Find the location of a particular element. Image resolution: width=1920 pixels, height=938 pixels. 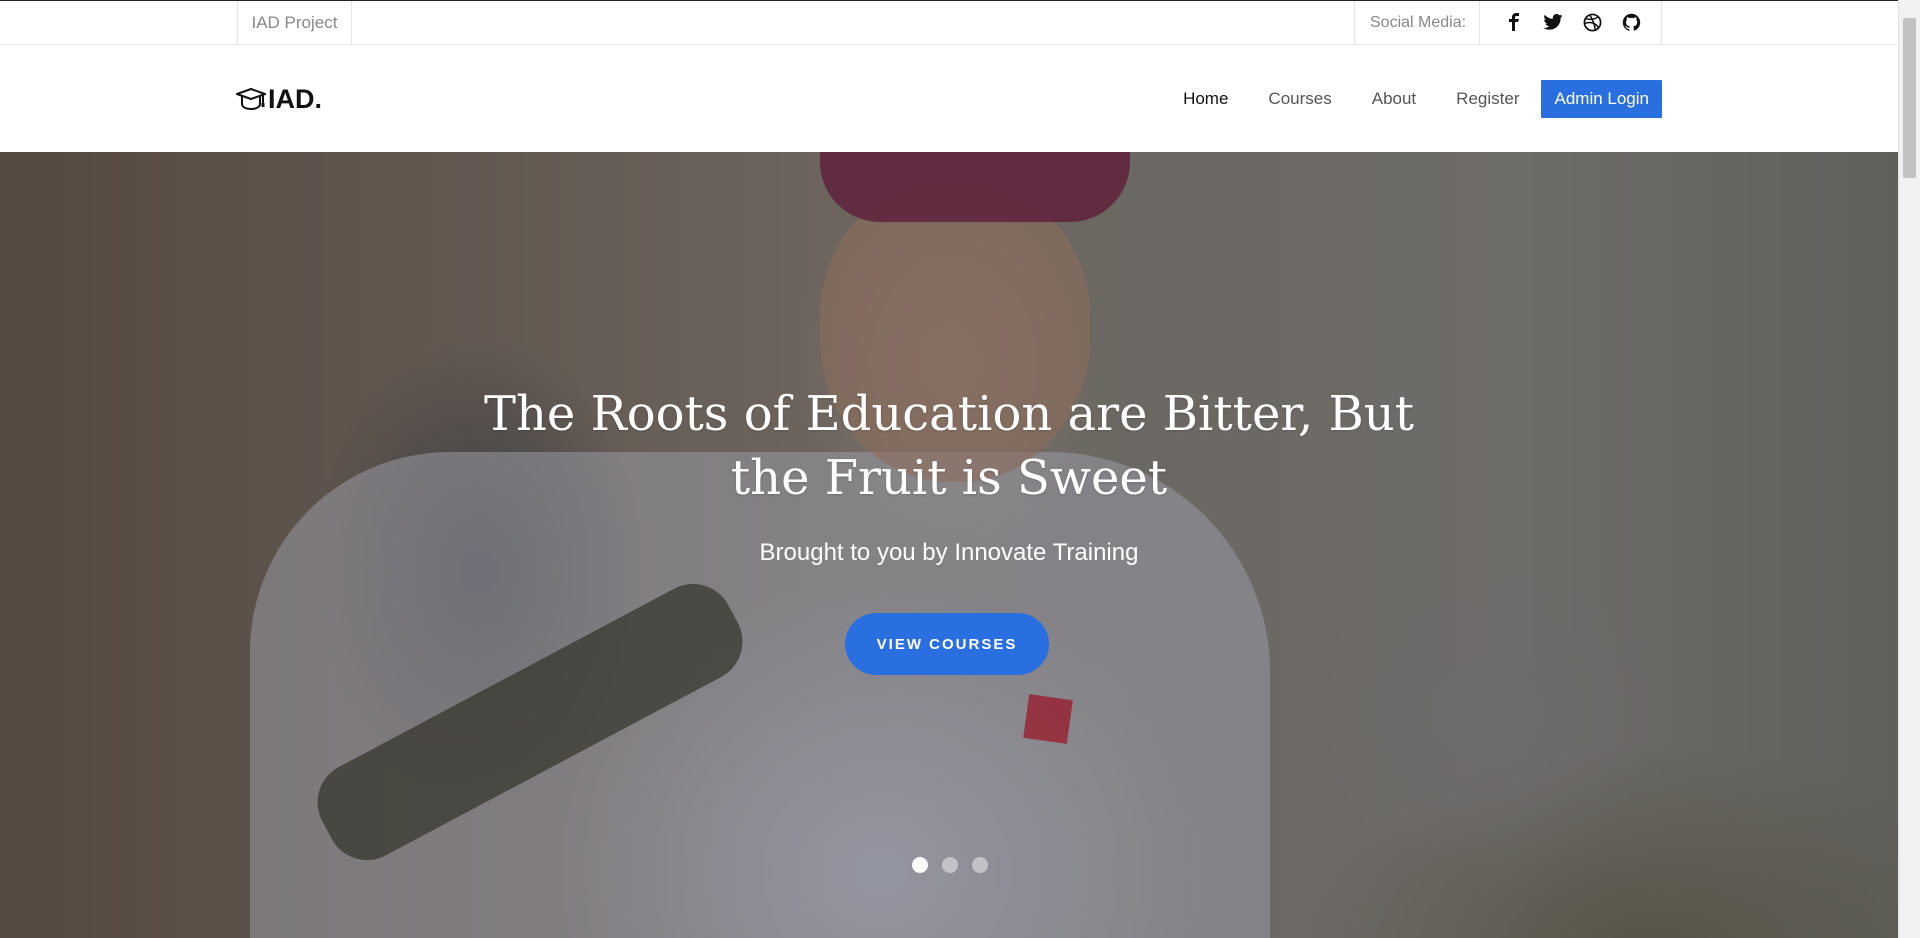

facebook-icon is located at coordinates (1514, 22).